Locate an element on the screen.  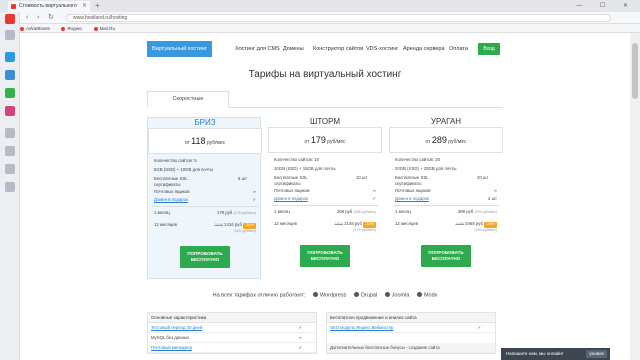
modx-icon is located at coordinates (419, 294).